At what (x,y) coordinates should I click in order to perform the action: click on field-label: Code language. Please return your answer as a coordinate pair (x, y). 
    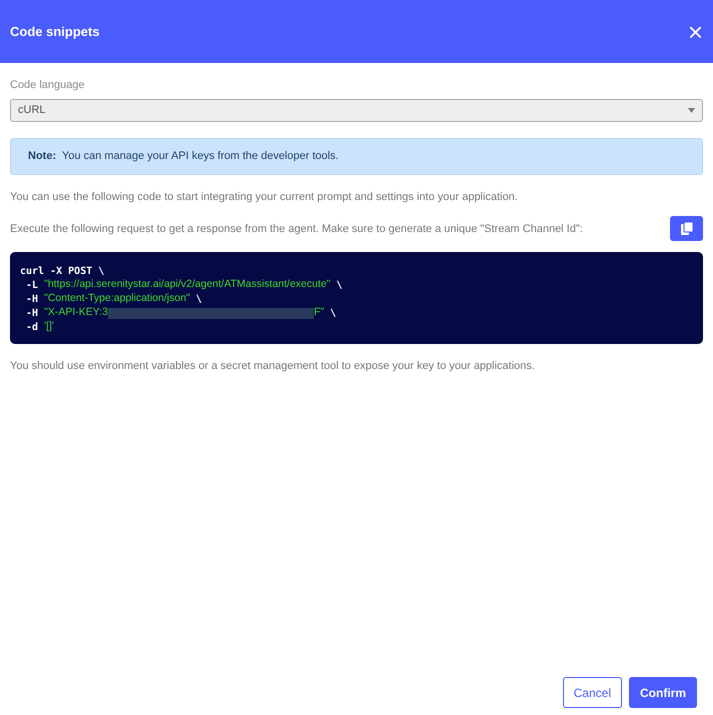
    Looking at the image, I should click on (48, 85).